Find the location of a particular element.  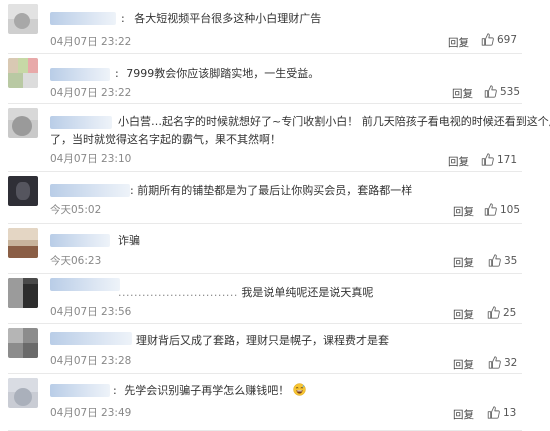

comment-text: 7999教会你应该脚踏实地，一生受益。 is located at coordinates (223, 73).